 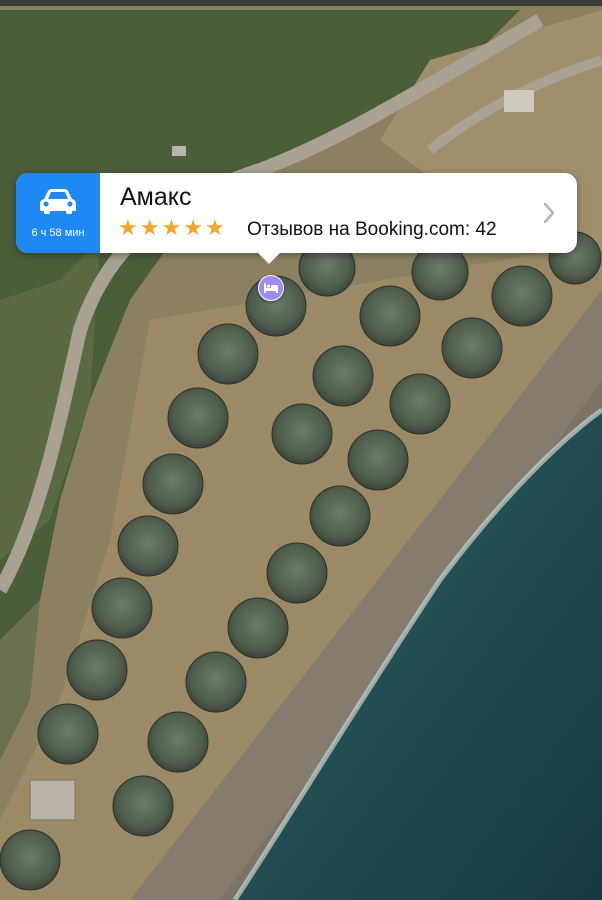 I want to click on rating-stars: ★ ★ ★ ★ ★, so click(x=171, y=229).